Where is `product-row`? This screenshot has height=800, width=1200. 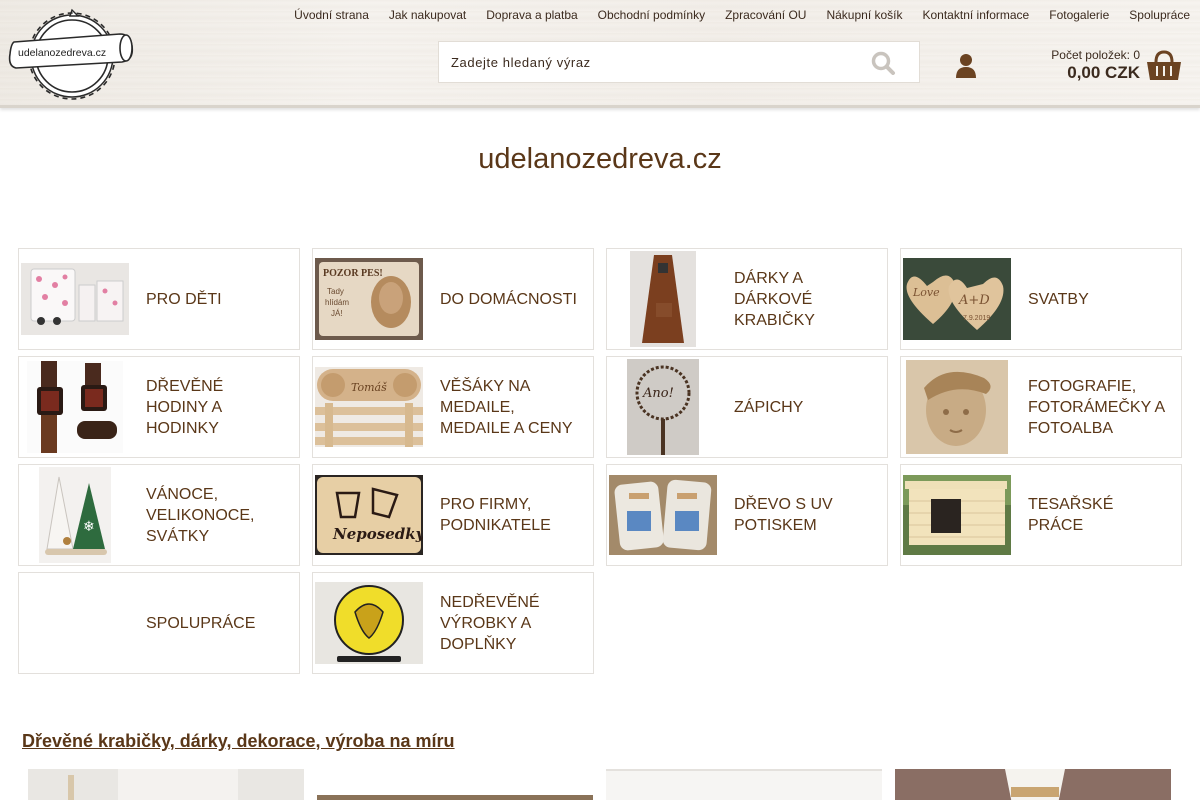 product-row is located at coordinates (599, 784).